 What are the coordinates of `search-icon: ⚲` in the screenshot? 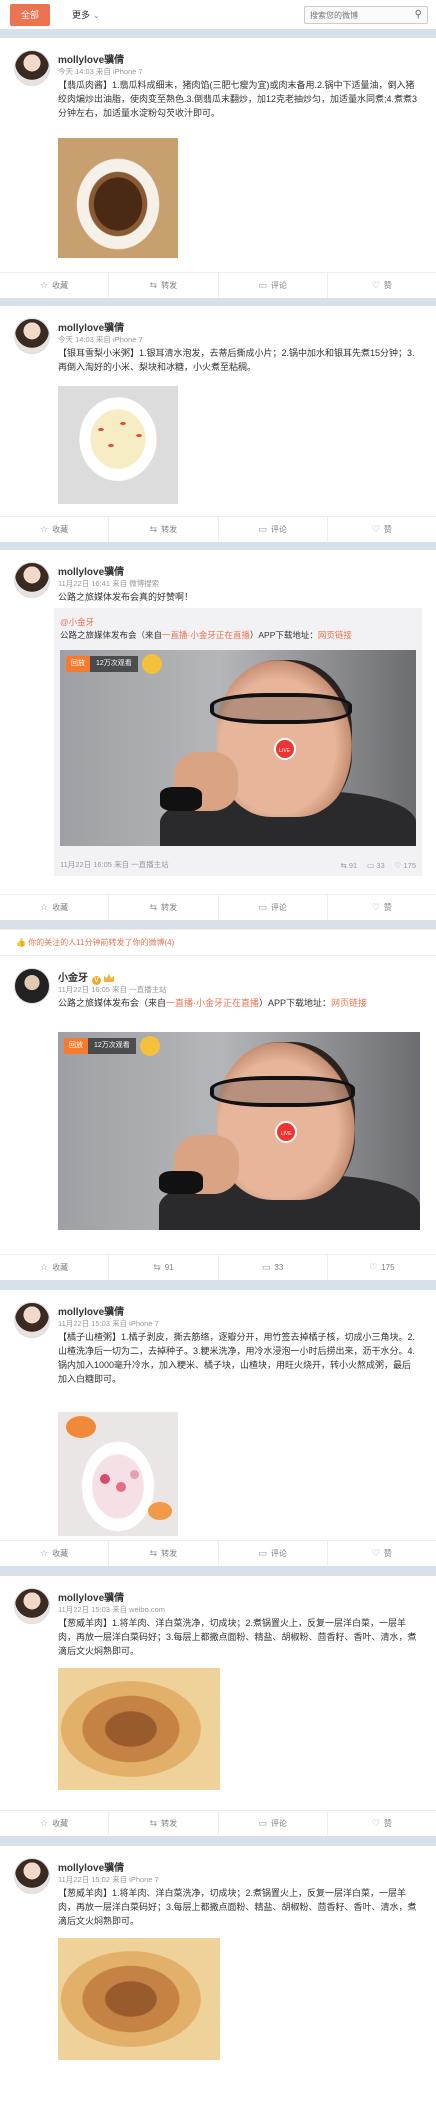 It's located at (418, 14).